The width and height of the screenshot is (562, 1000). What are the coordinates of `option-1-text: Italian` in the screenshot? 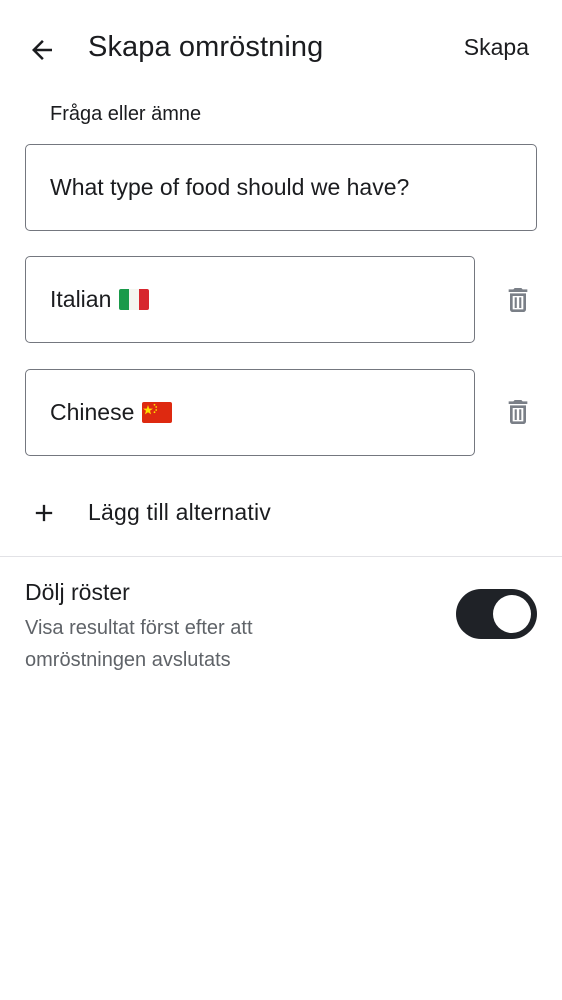 It's located at (81, 299).